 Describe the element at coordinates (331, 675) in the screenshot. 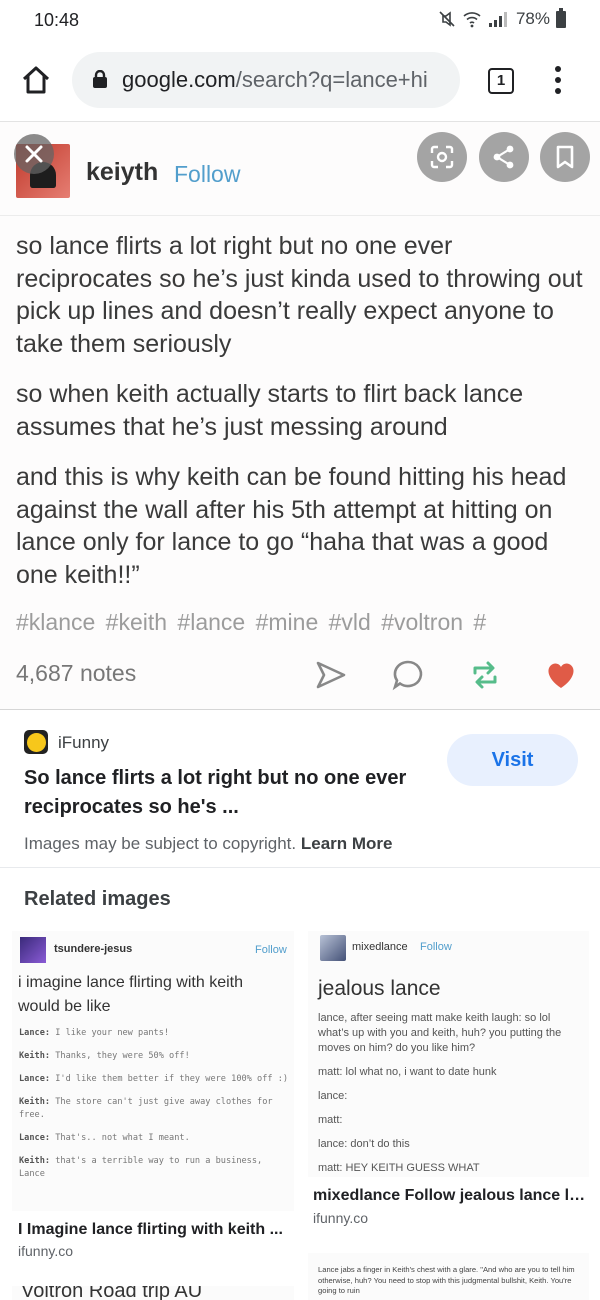

I see `send-icon` at that location.